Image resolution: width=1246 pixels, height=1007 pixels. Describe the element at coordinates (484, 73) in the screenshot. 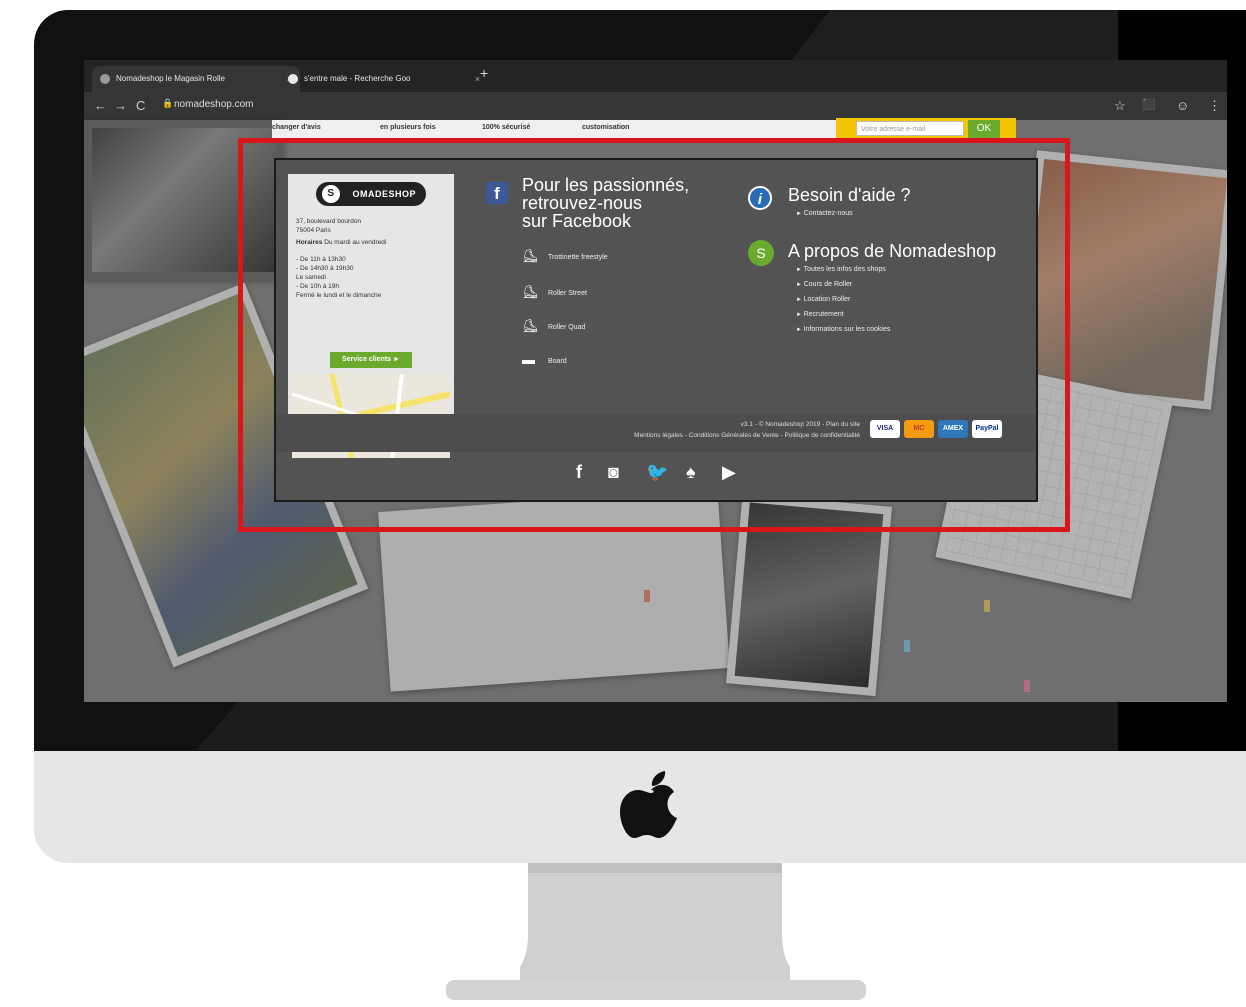

I see `new-tab-button: +` at that location.